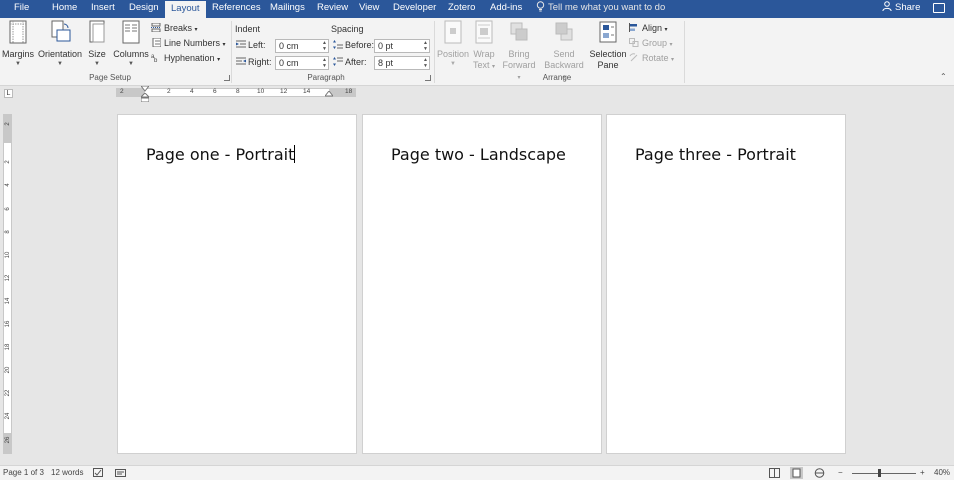 The image size is (954, 480). I want to click on page-2-text: Page two - Landscape, so click(478, 154).